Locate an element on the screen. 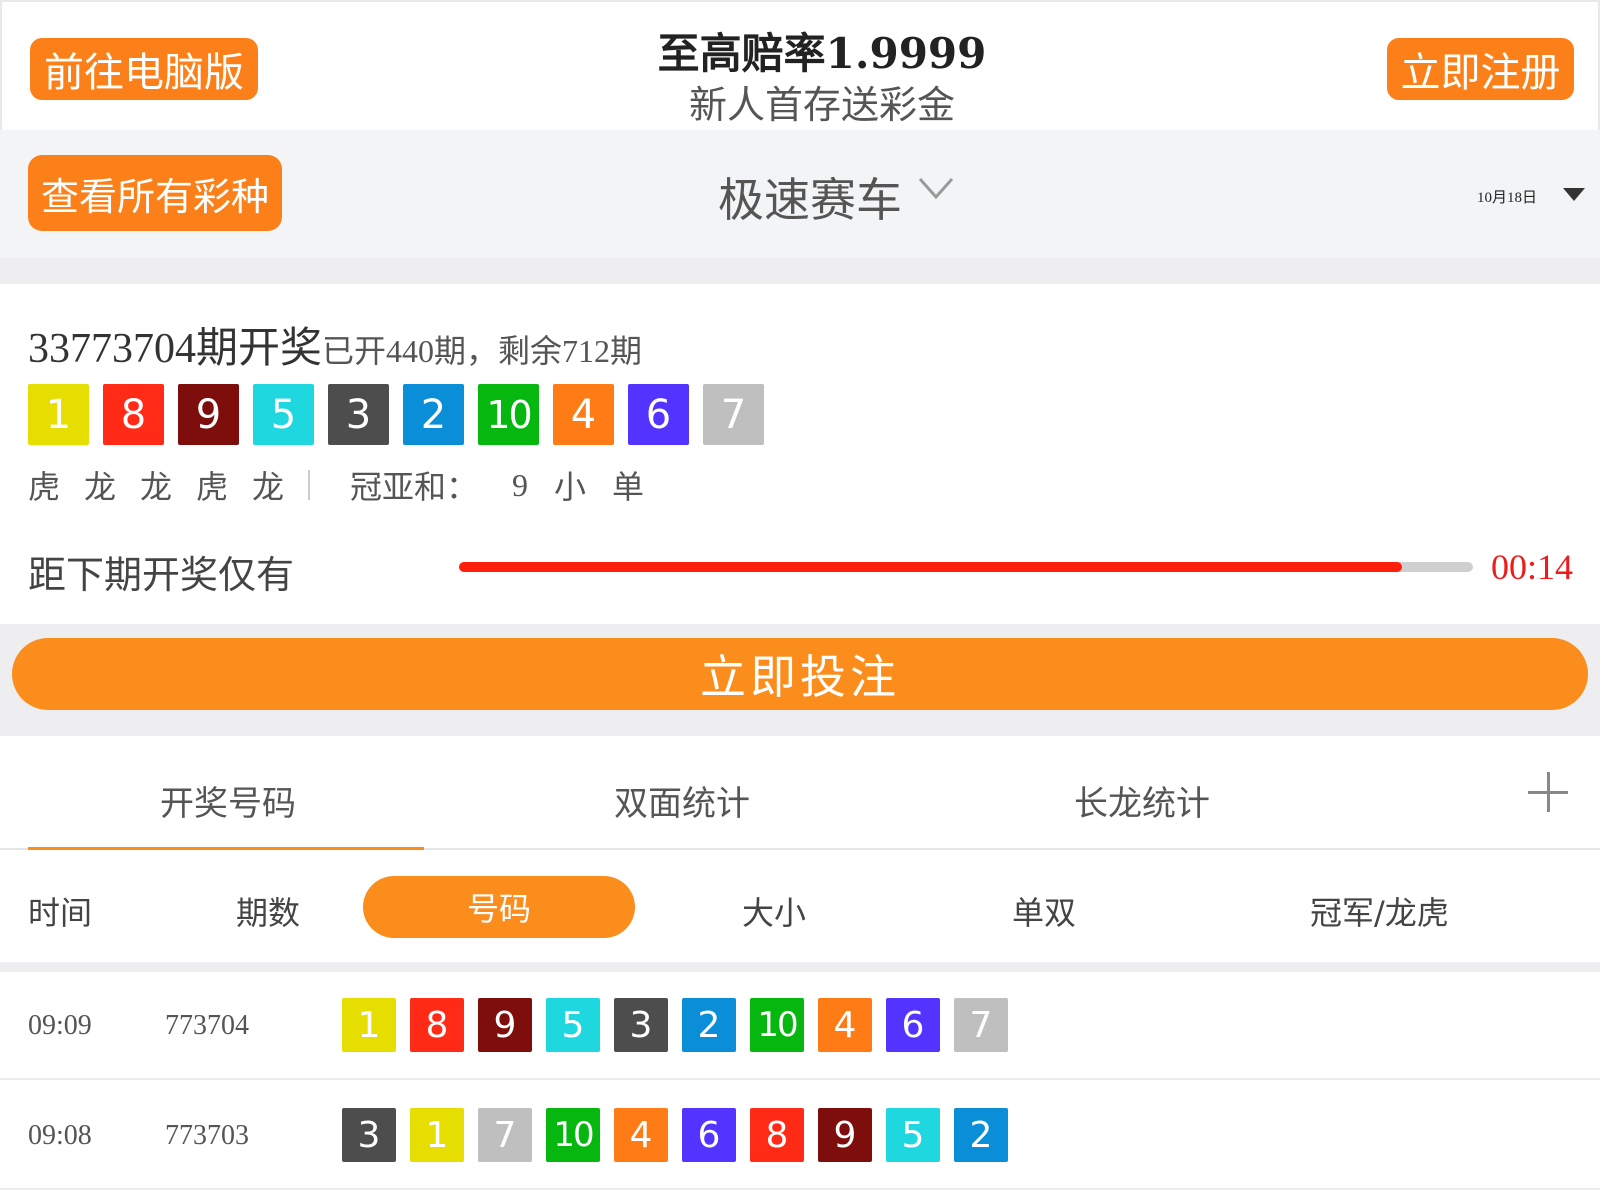 This screenshot has width=1600, height=1200. top-bar: 前往电脑版 至高赔率1.9999 新人首存送彩金 立即注册 is located at coordinates (800, 65).